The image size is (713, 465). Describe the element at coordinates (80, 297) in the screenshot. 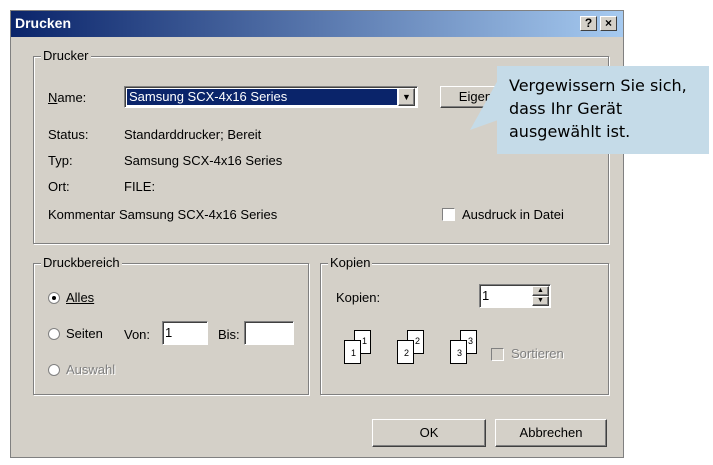

I see `radio-all-label: Alles` at that location.